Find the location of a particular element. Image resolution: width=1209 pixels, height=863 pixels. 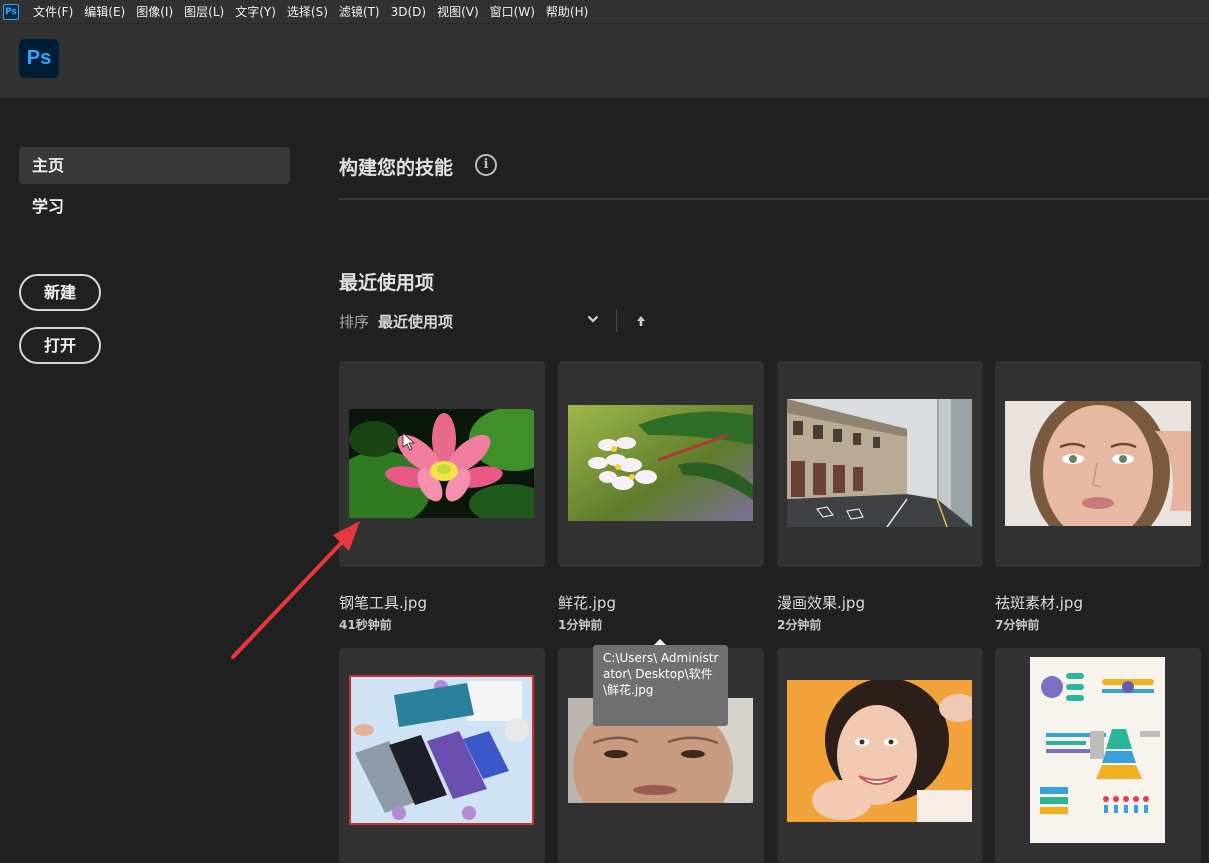

menu-edit: 编辑(E) is located at coordinates (104, 11).